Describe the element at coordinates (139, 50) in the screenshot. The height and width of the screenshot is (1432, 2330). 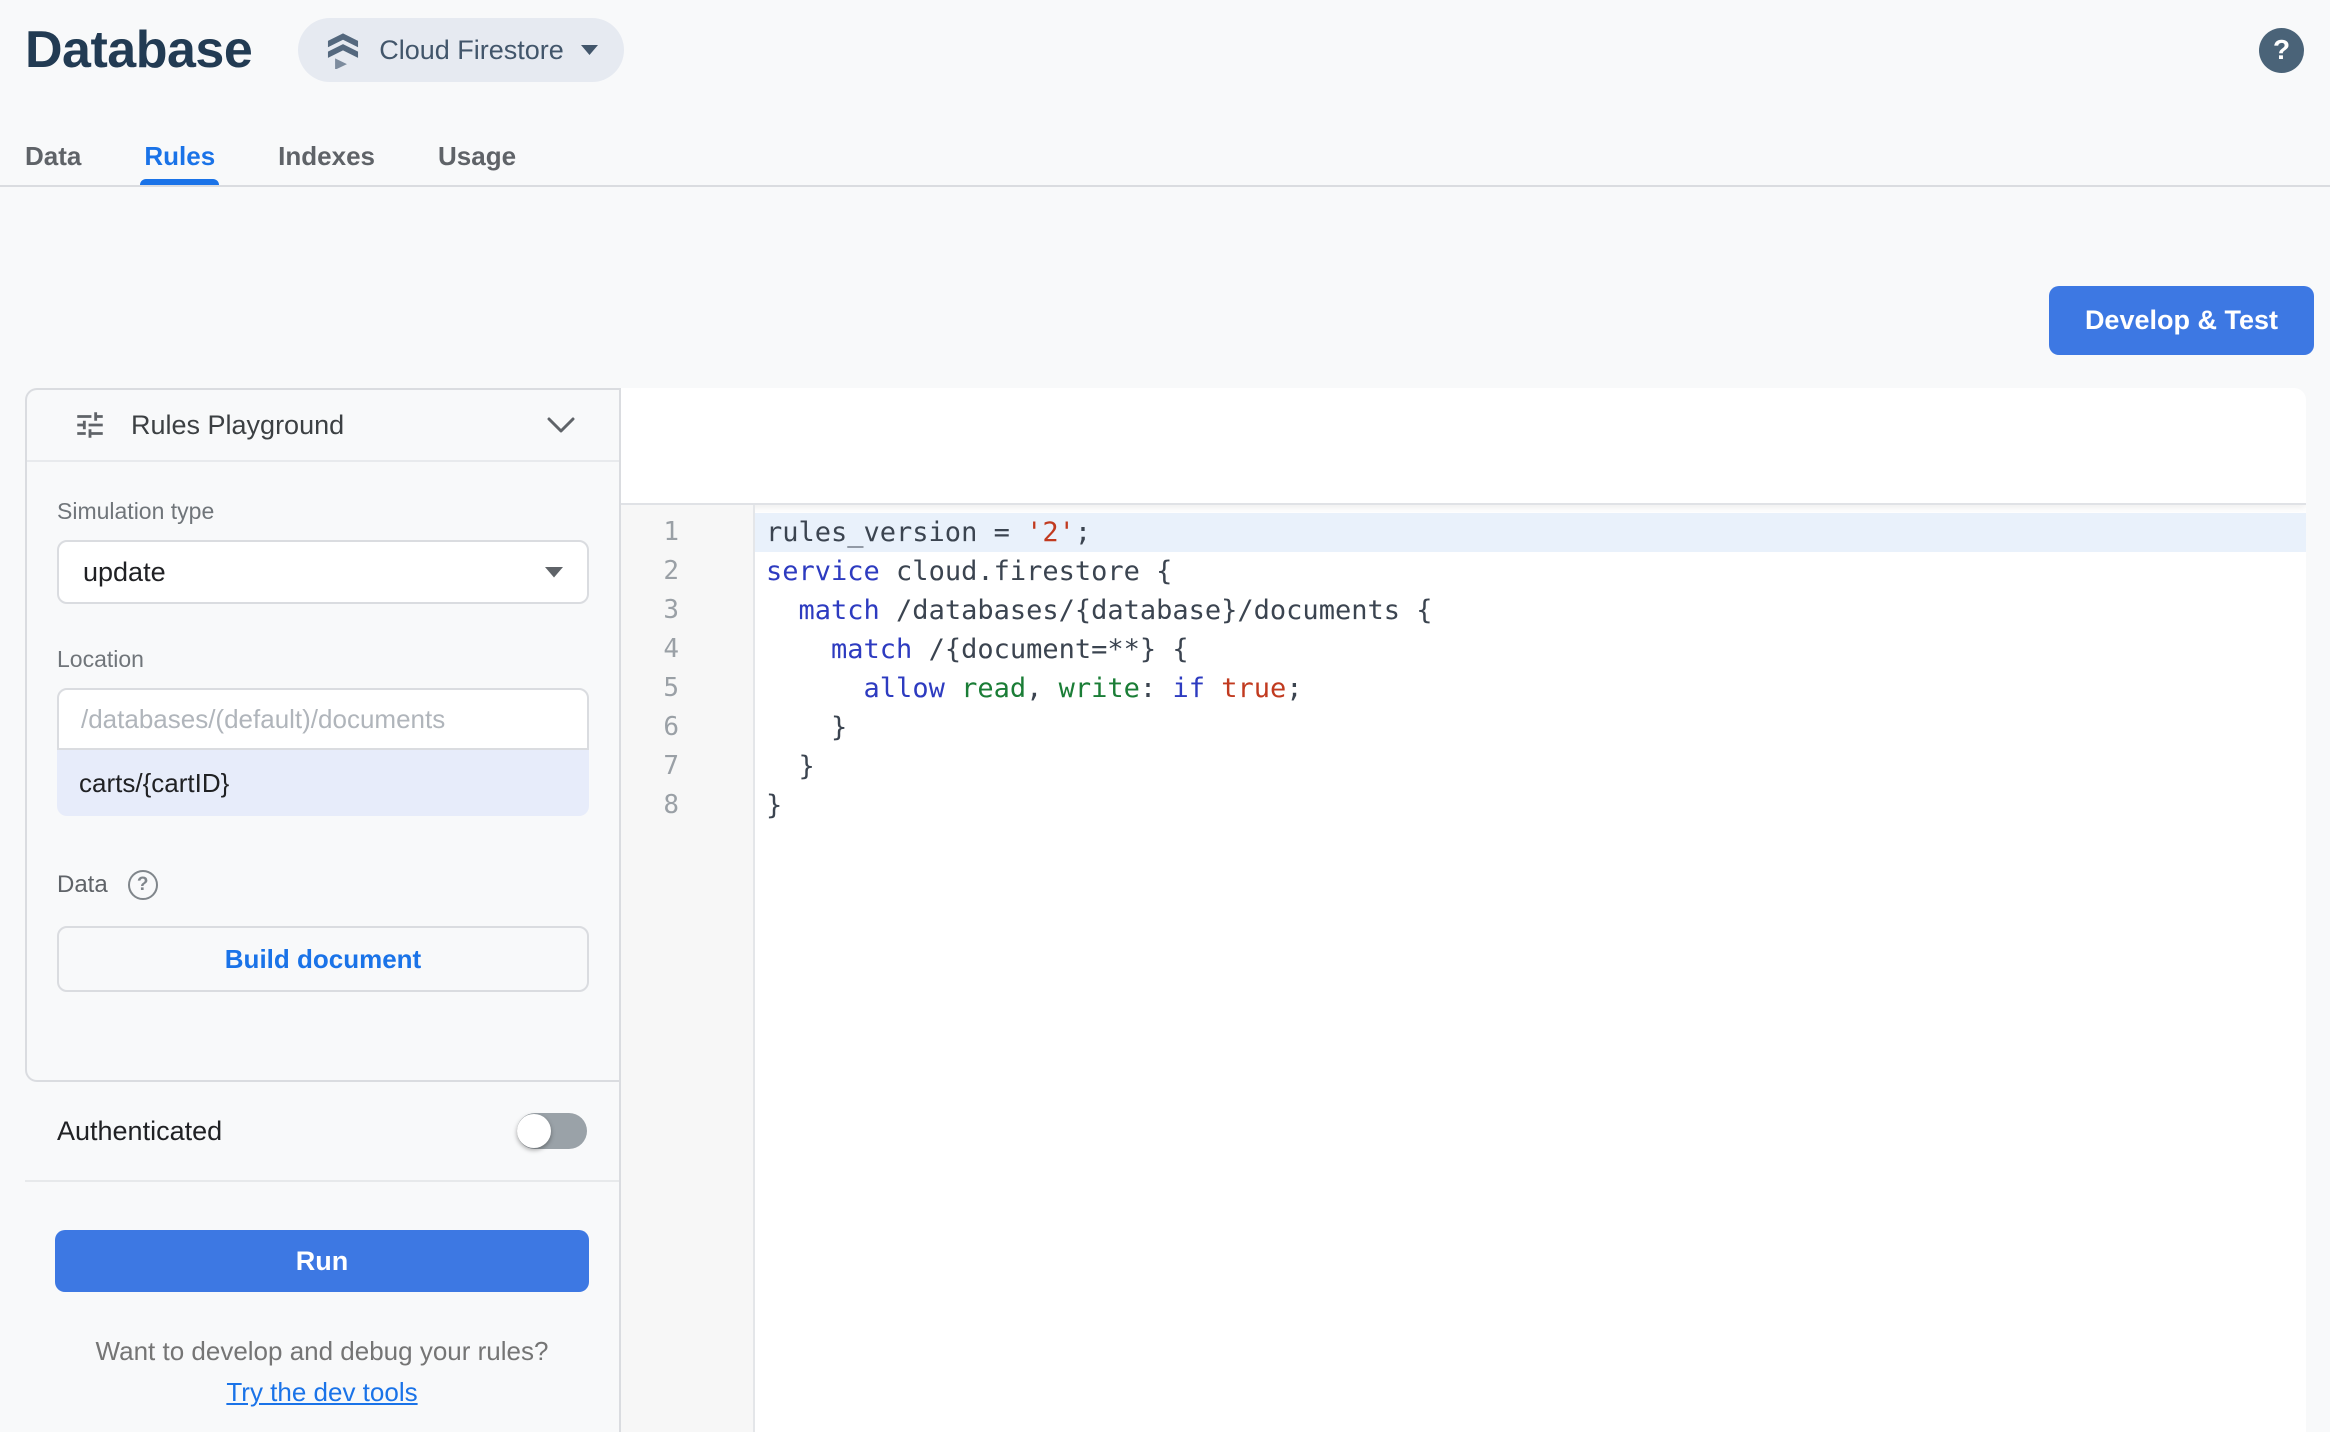
I see `page-title: Database` at that location.